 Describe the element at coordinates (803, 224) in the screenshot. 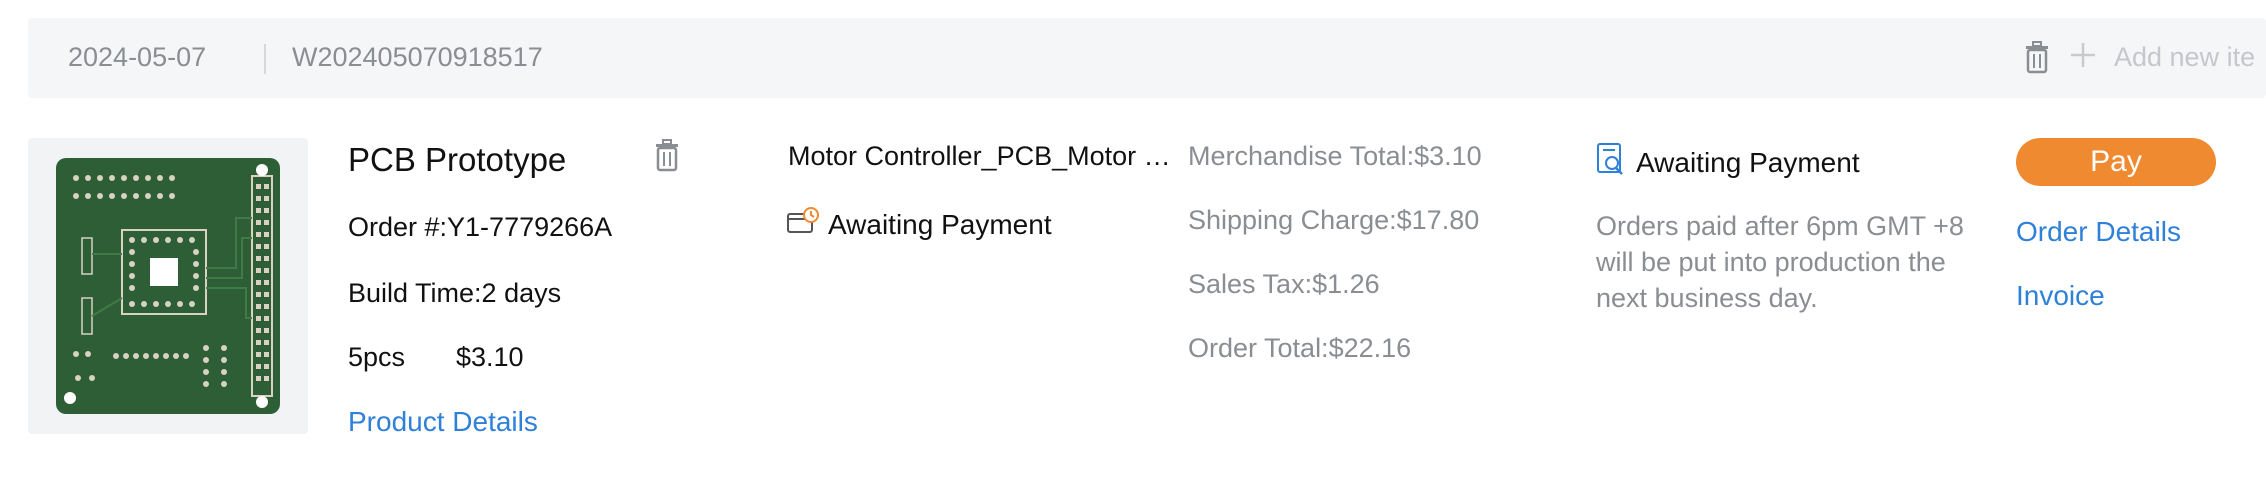

I see `wallet-clock-icon` at that location.